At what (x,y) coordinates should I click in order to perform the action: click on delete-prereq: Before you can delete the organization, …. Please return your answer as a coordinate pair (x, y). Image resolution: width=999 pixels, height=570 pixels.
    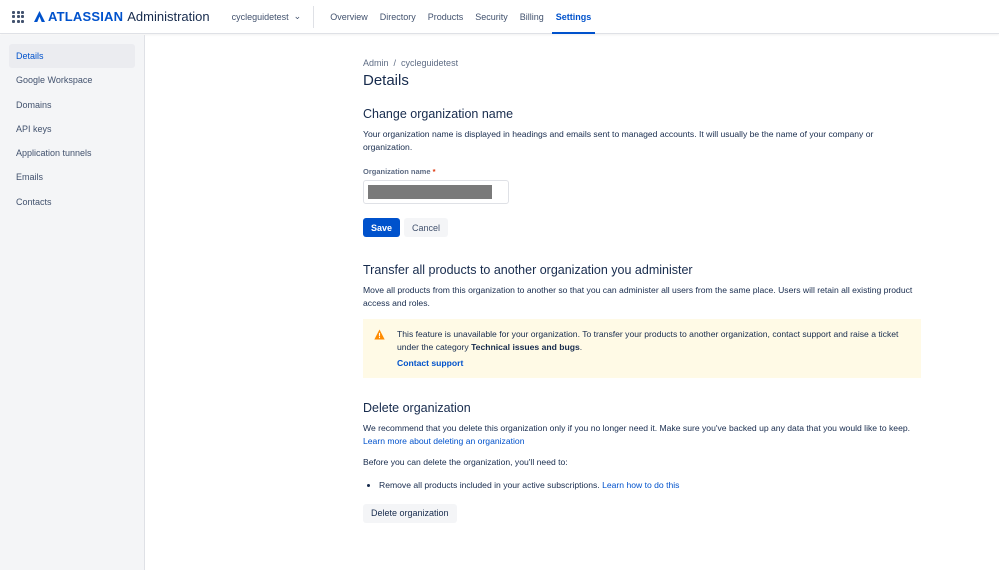
    Looking at the image, I should click on (465, 462).